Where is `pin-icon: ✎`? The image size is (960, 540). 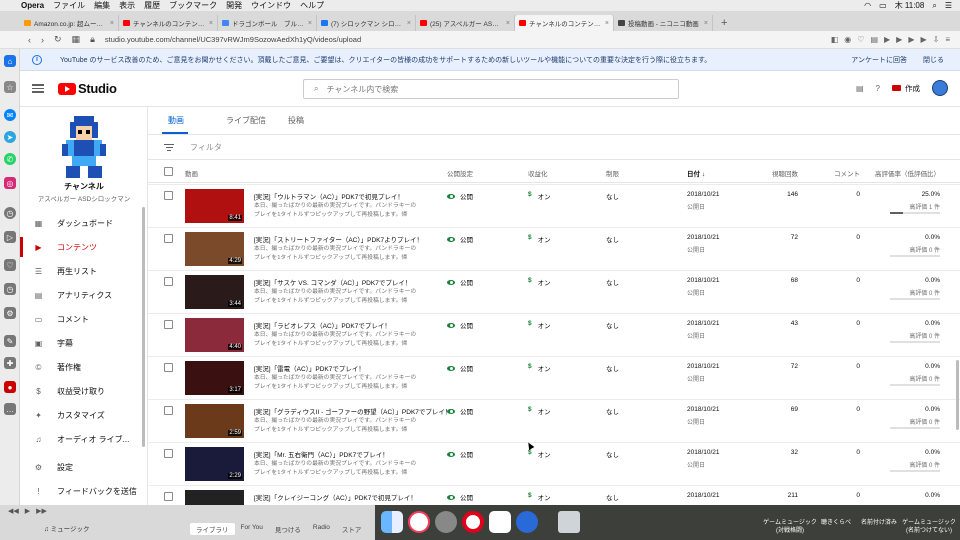 pin-icon: ✎ is located at coordinates (10, 341).